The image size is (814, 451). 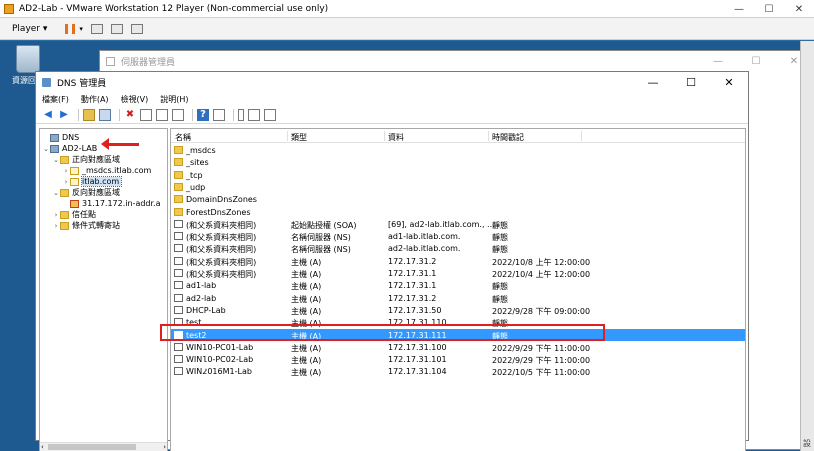 I want to click on table-row: _sites, so click(x=458, y=162).